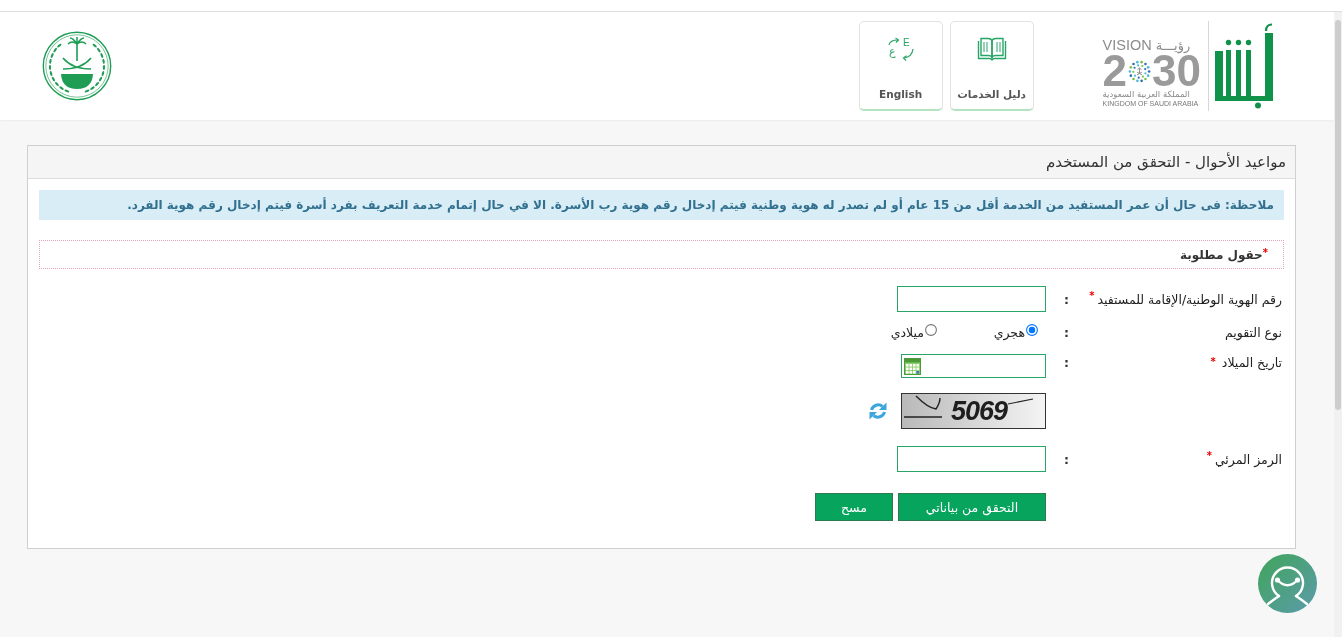 The image size is (1342, 637). Describe the element at coordinates (661, 205) in the screenshot. I see `note-banner: ملاحظة: فى حال أن عمر المستفيد من الخدمة أقل من 15 عام أو لم تصدر له هوية وطنية فيتم إدخال رقم هوية رب الأسرة. الا في حال إتمام خدمة التعريف بفرد أسرة فيتم إدخال رقم هوية الفرد.` at that location.